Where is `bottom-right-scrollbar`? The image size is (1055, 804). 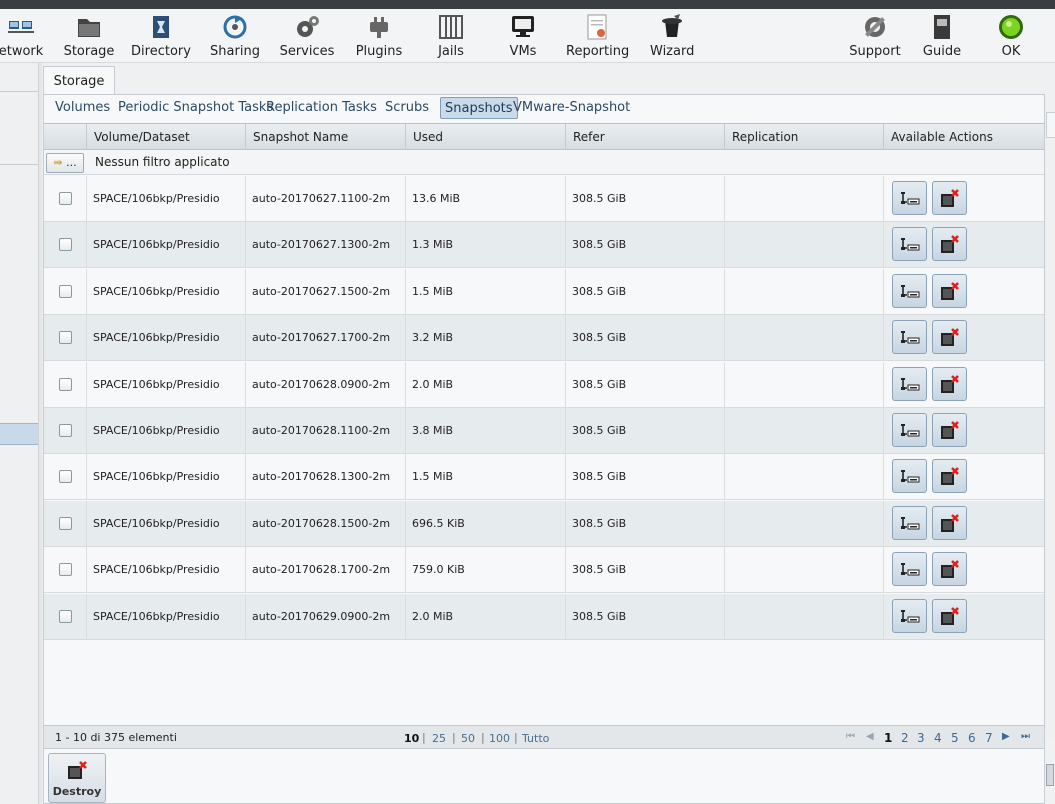
bottom-right-scrollbar is located at coordinates (1049, 772).